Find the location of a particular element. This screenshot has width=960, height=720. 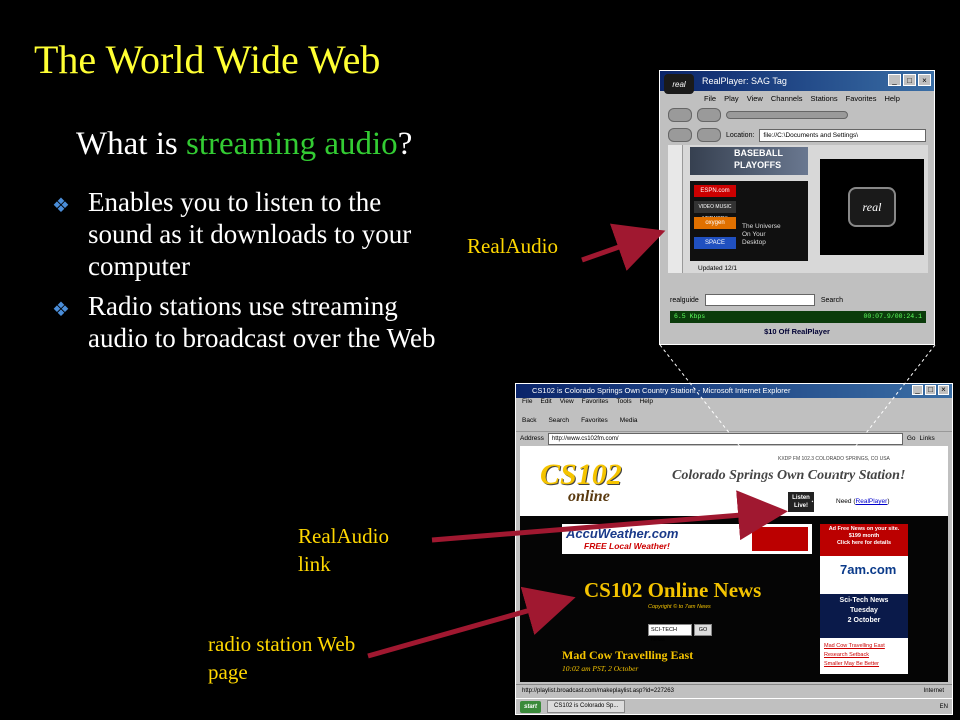

callout-line: page is located at coordinates (228, 672).